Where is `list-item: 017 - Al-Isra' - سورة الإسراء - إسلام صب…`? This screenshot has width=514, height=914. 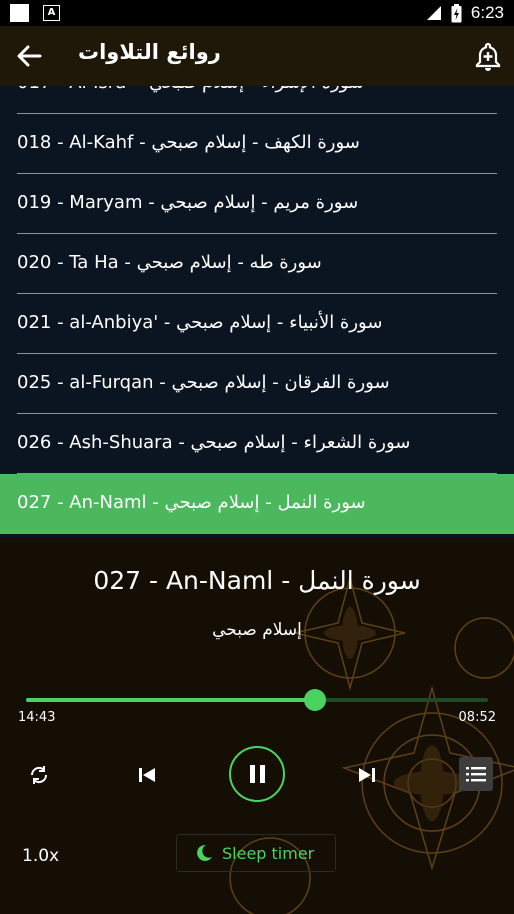
list-item: 017 - Al-Isra' - سورة الإسراء - إسلام صب… is located at coordinates (257, 100).